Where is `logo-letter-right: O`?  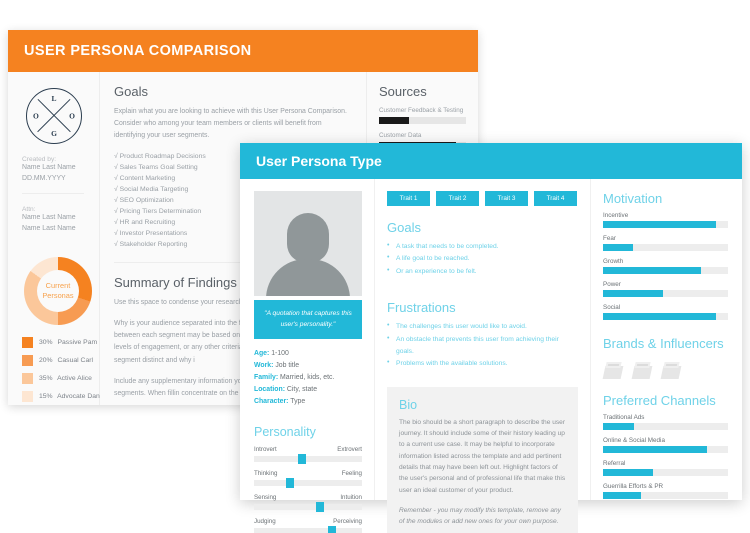
logo-letter-right: O is located at coordinates (72, 116).